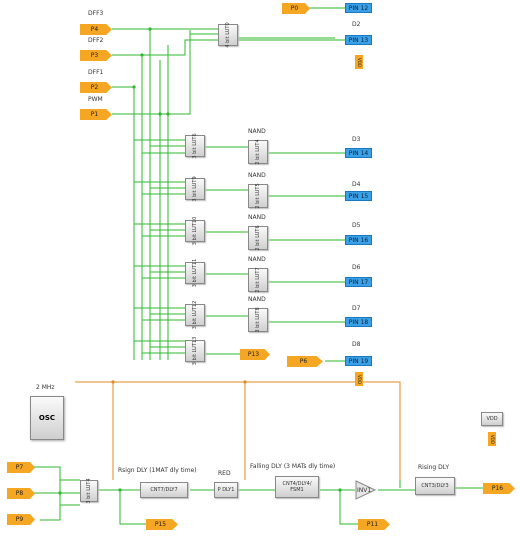  Describe the element at coordinates (358, 322) in the screenshot. I see `pin18: PIN 18` at that location.